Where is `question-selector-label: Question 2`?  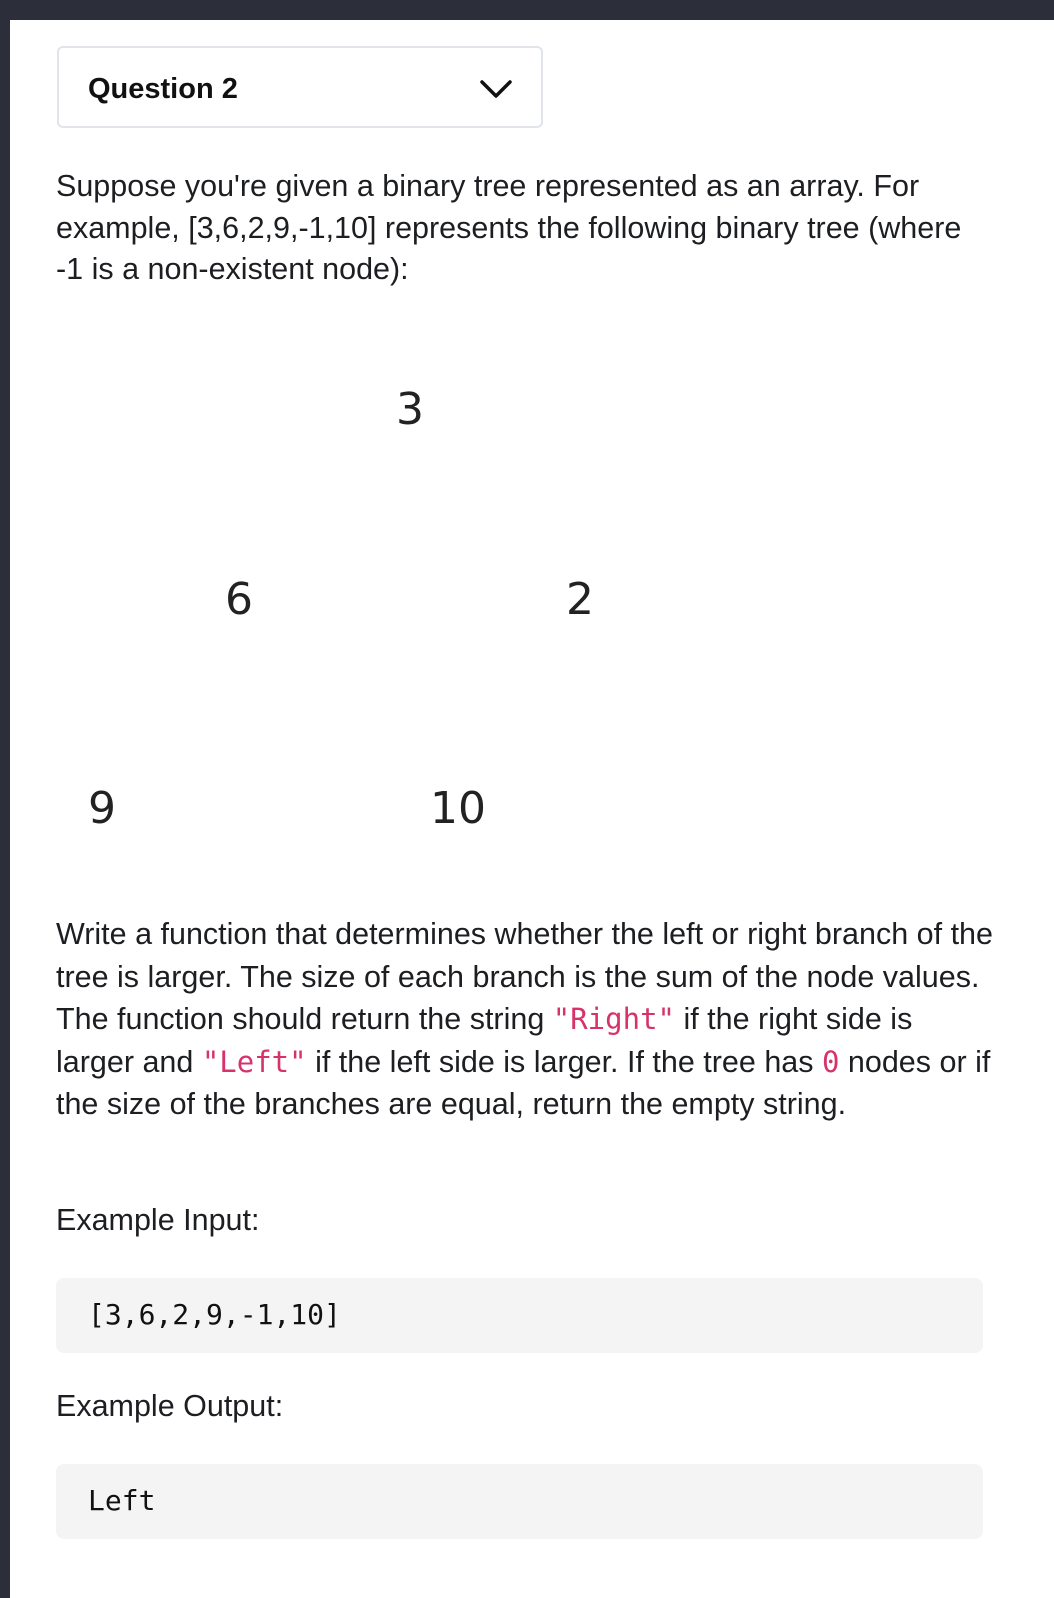
question-selector-label: Question 2 is located at coordinates (163, 89).